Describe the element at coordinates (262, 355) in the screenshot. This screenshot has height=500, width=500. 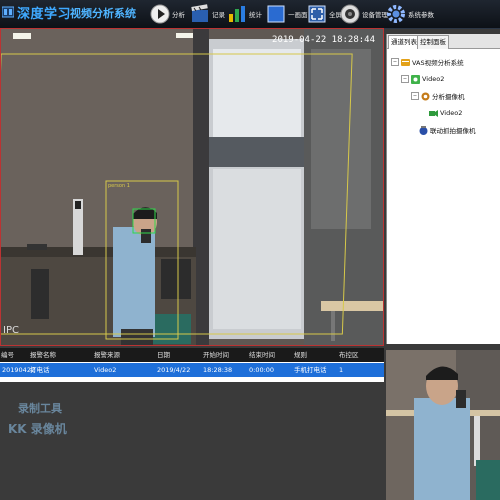
I see `column-header: 结束时间` at that location.